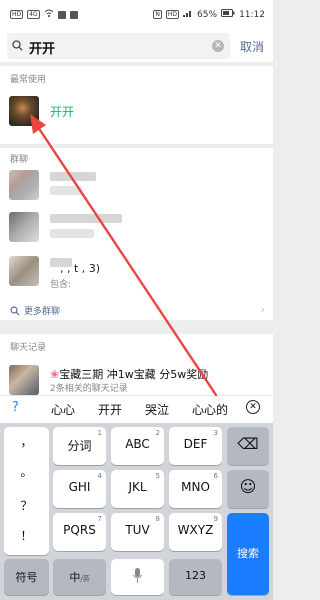 The image size is (320, 600). I want to click on key-label: DEF, so click(195, 444).